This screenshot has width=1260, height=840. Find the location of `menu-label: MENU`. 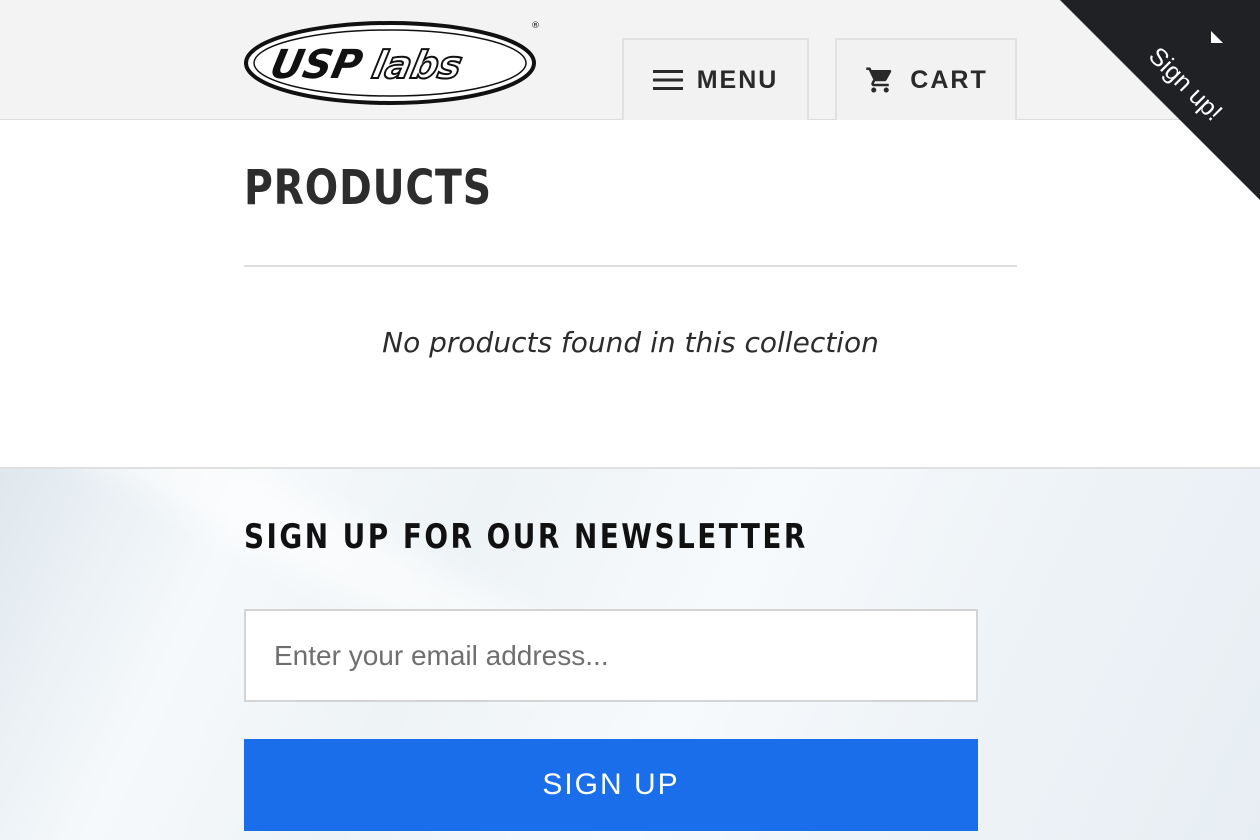

menu-label: MENU is located at coordinates (737, 79).